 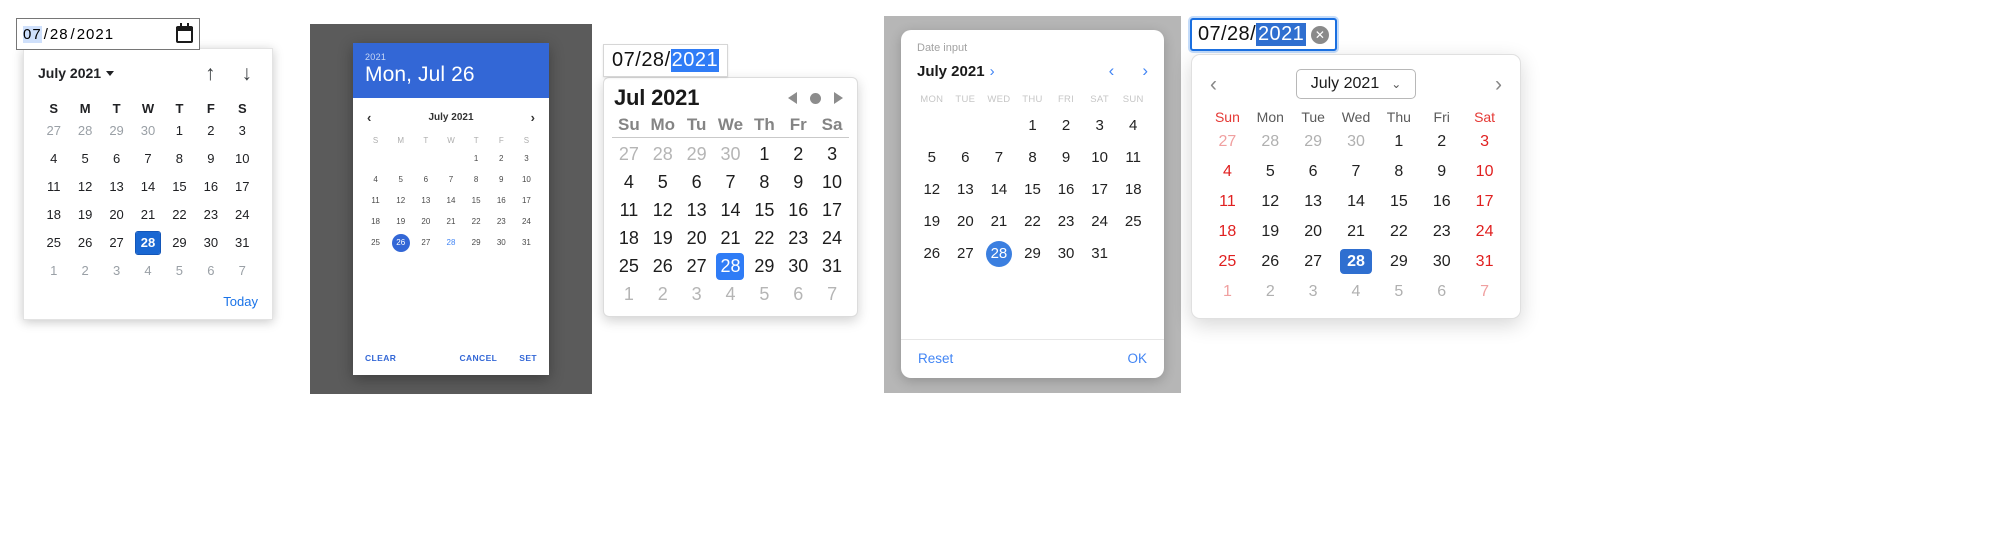 I want to click on day-cell-selected: 26, so click(x=400, y=243).